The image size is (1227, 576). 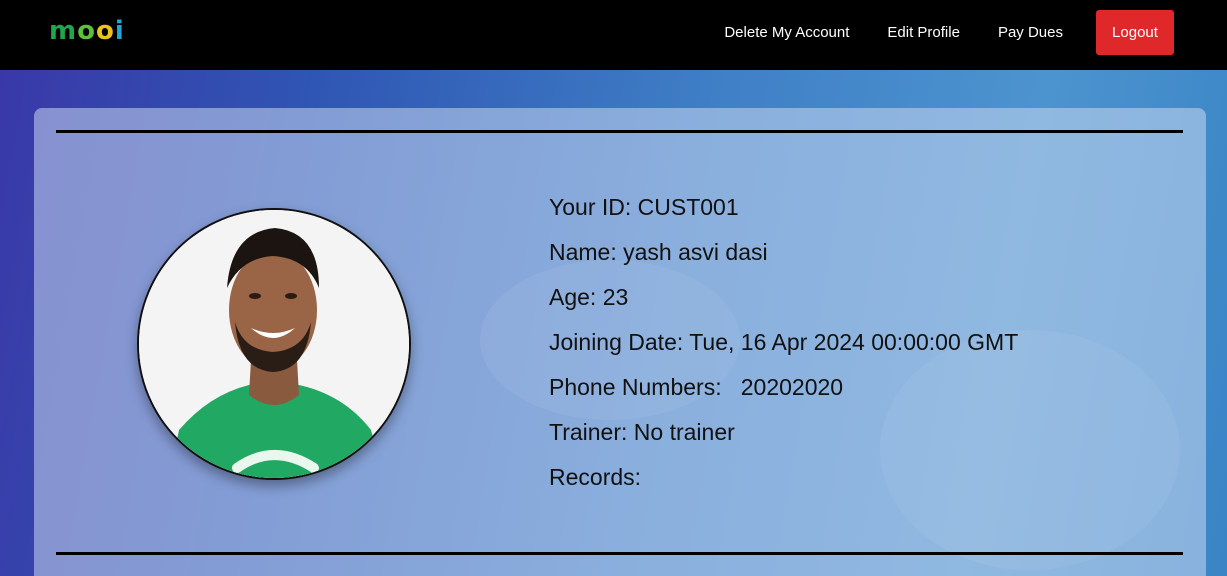 What do you see at coordinates (589, 297) in the screenshot?
I see `customer-age: Age: 23` at bounding box center [589, 297].